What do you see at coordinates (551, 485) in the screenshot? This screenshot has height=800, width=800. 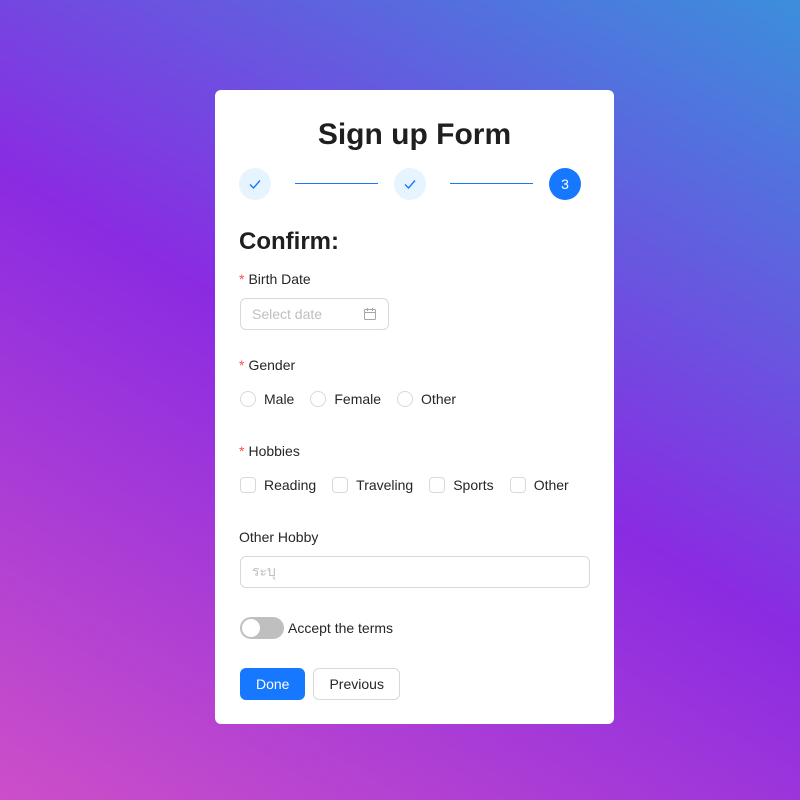 I see `hobby-option-label: Other` at bounding box center [551, 485].